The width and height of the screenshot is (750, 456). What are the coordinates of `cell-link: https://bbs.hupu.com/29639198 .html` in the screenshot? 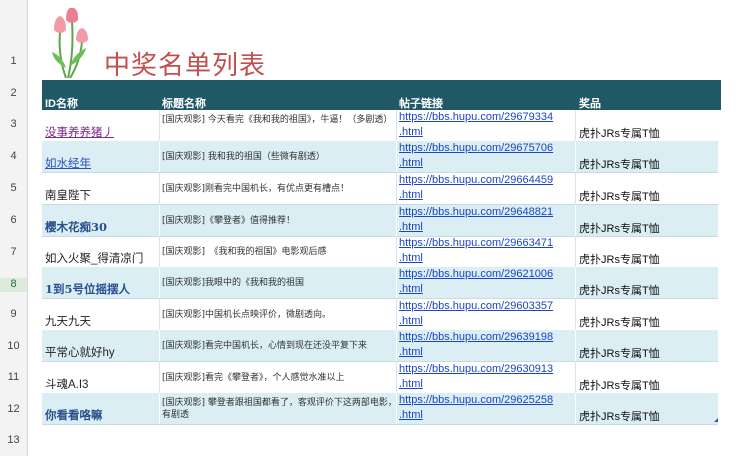 It's located at (487, 345).